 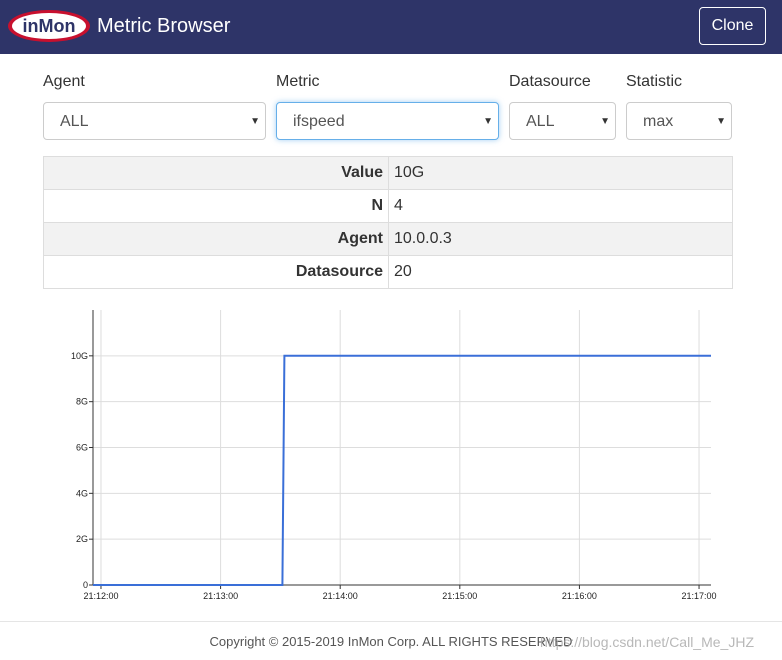 I want to click on x-tick-label: 21:16:00, so click(x=579, y=596).